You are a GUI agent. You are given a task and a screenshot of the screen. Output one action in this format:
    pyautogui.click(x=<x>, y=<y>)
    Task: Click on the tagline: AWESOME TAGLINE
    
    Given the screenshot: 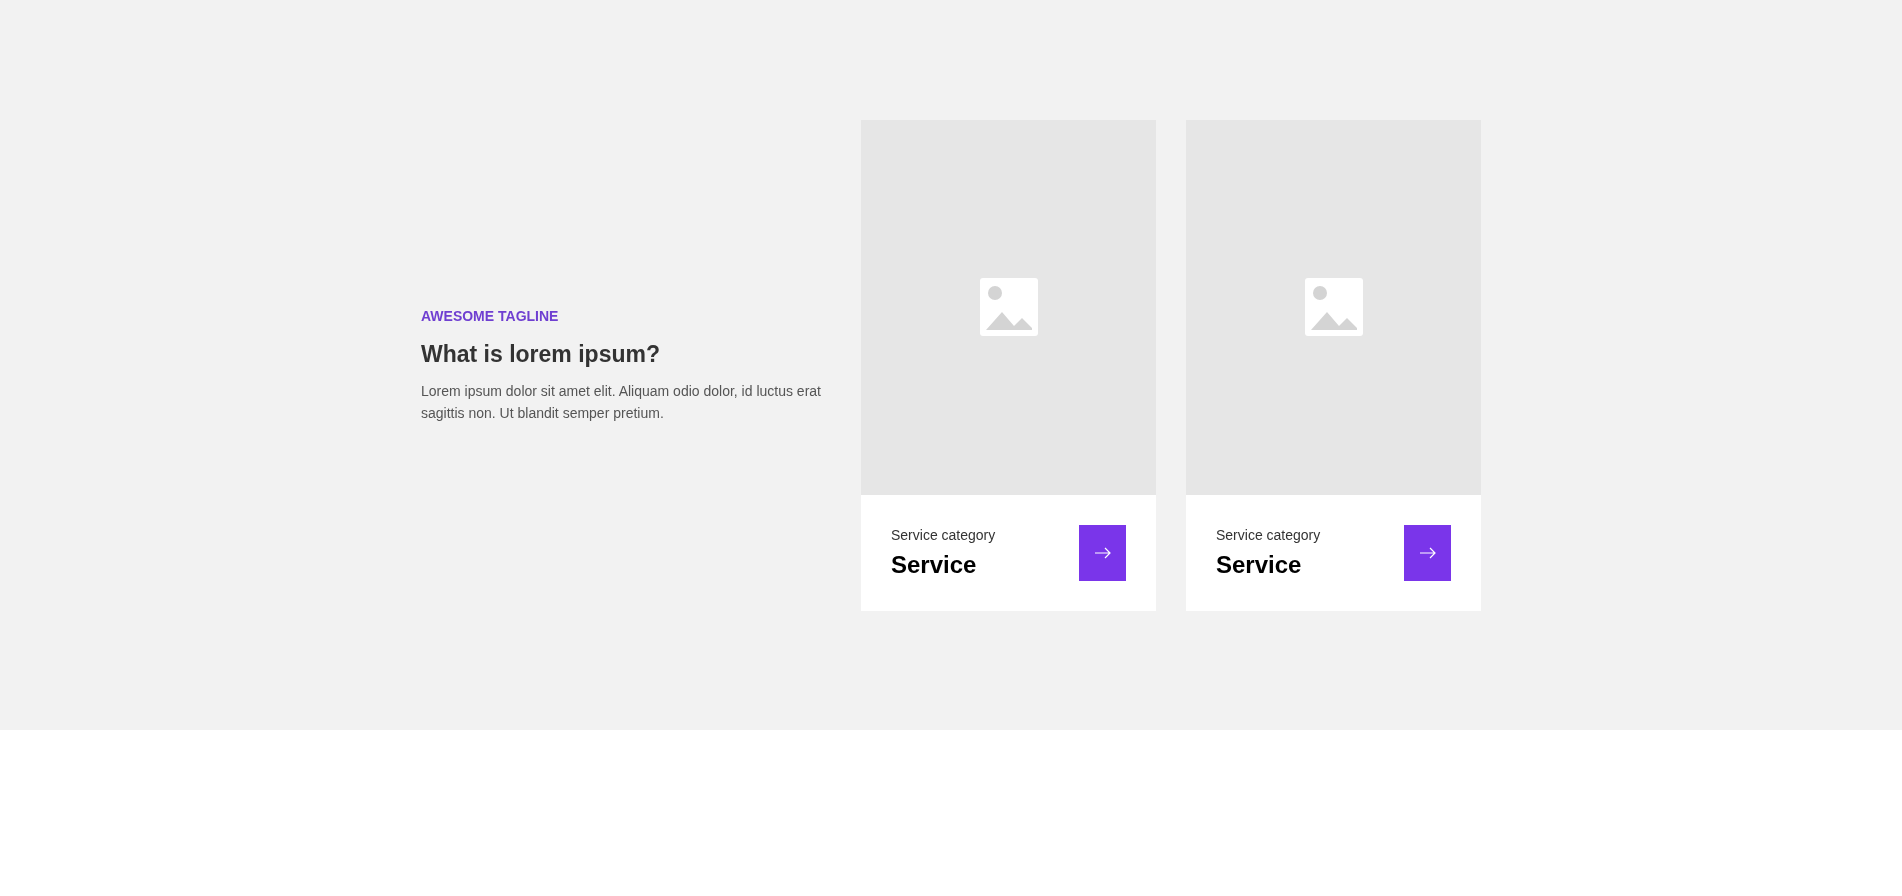 What is the action you would take?
    pyautogui.click(x=490, y=316)
    